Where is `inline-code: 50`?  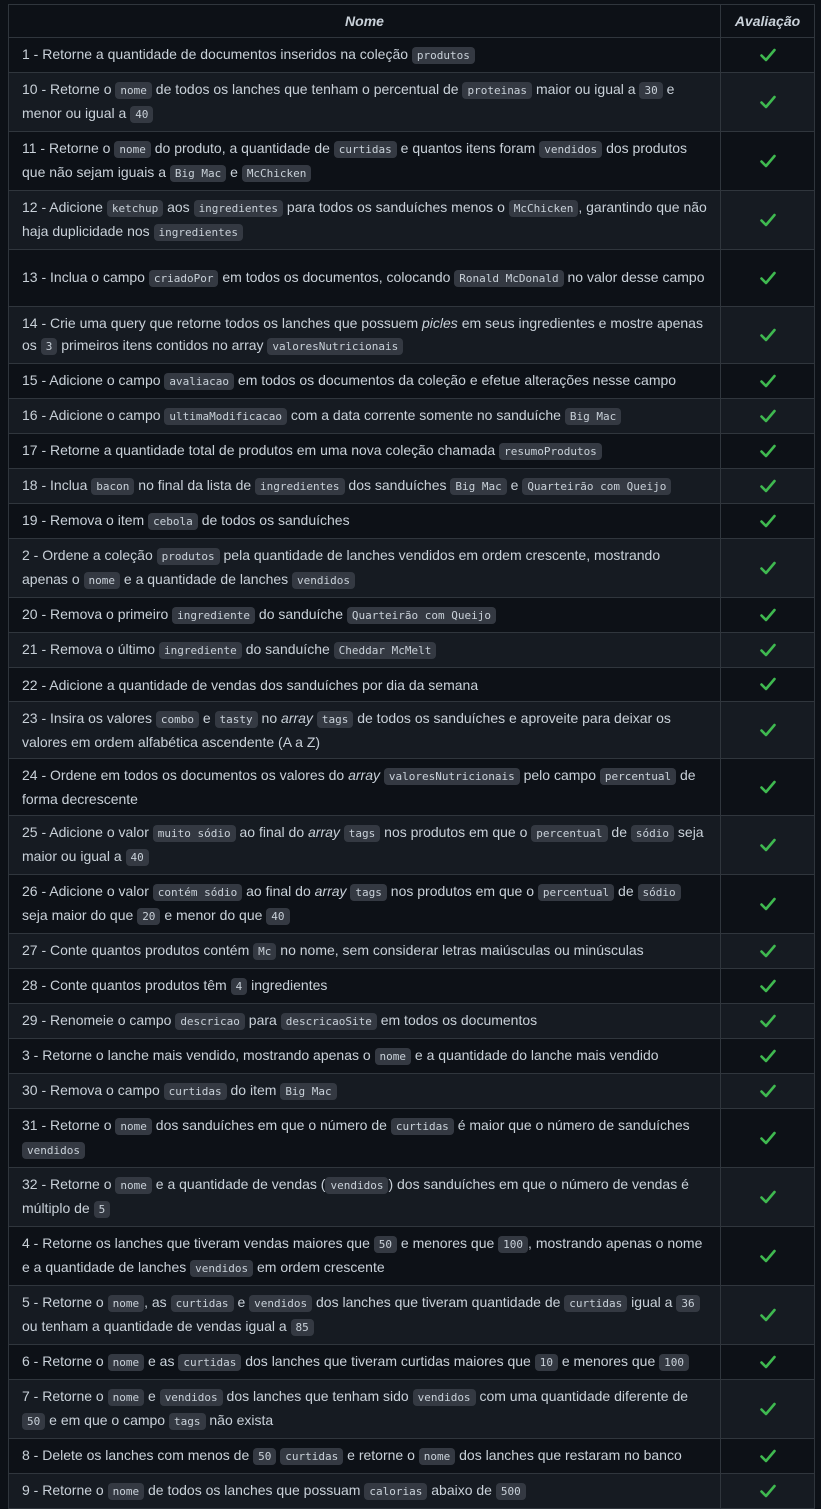 inline-code: 50 is located at coordinates (265, 1456).